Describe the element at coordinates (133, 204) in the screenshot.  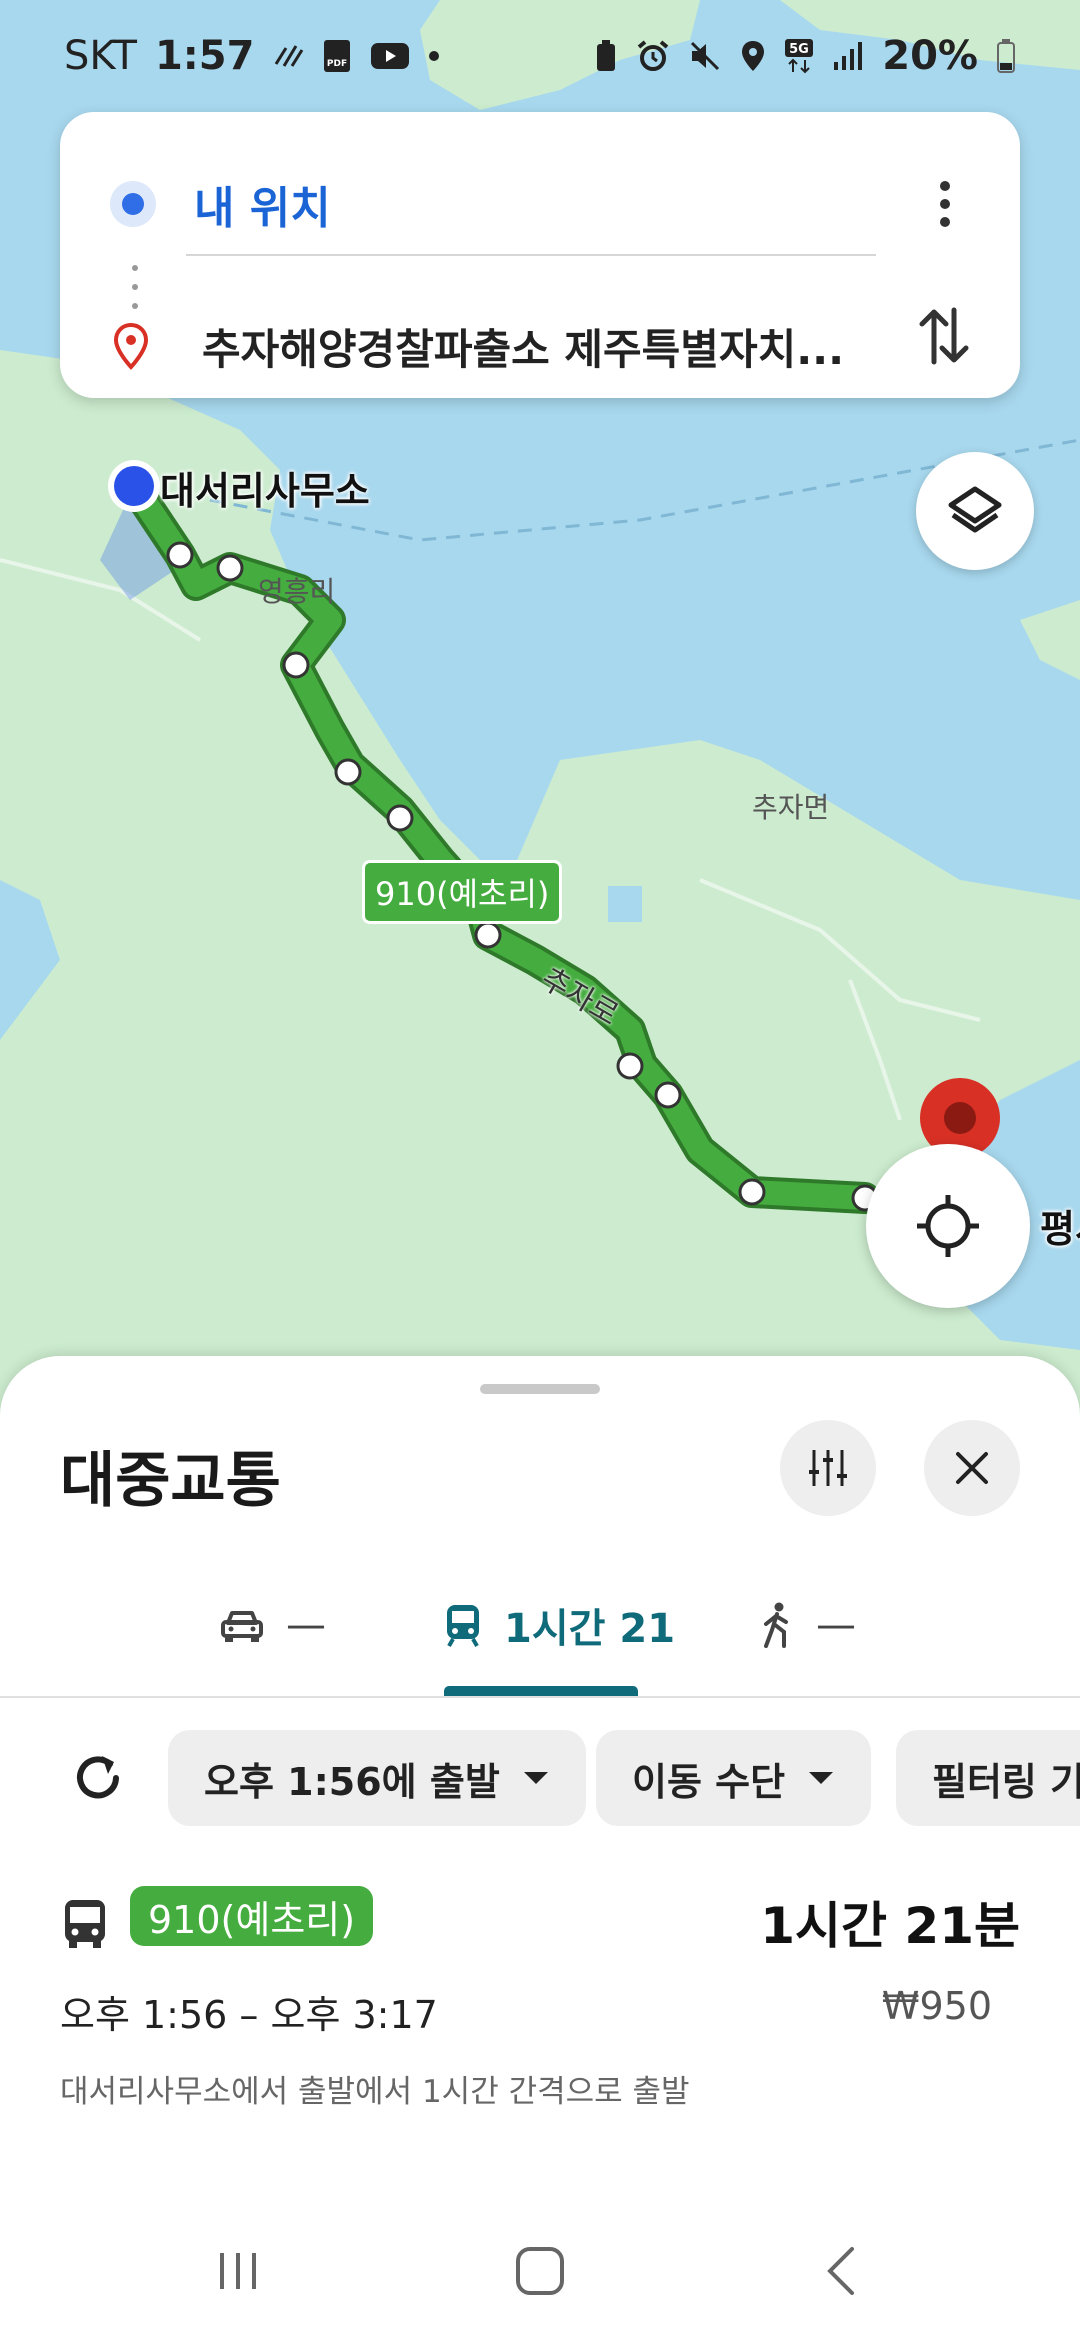
I see `origin-dot-icon` at that location.